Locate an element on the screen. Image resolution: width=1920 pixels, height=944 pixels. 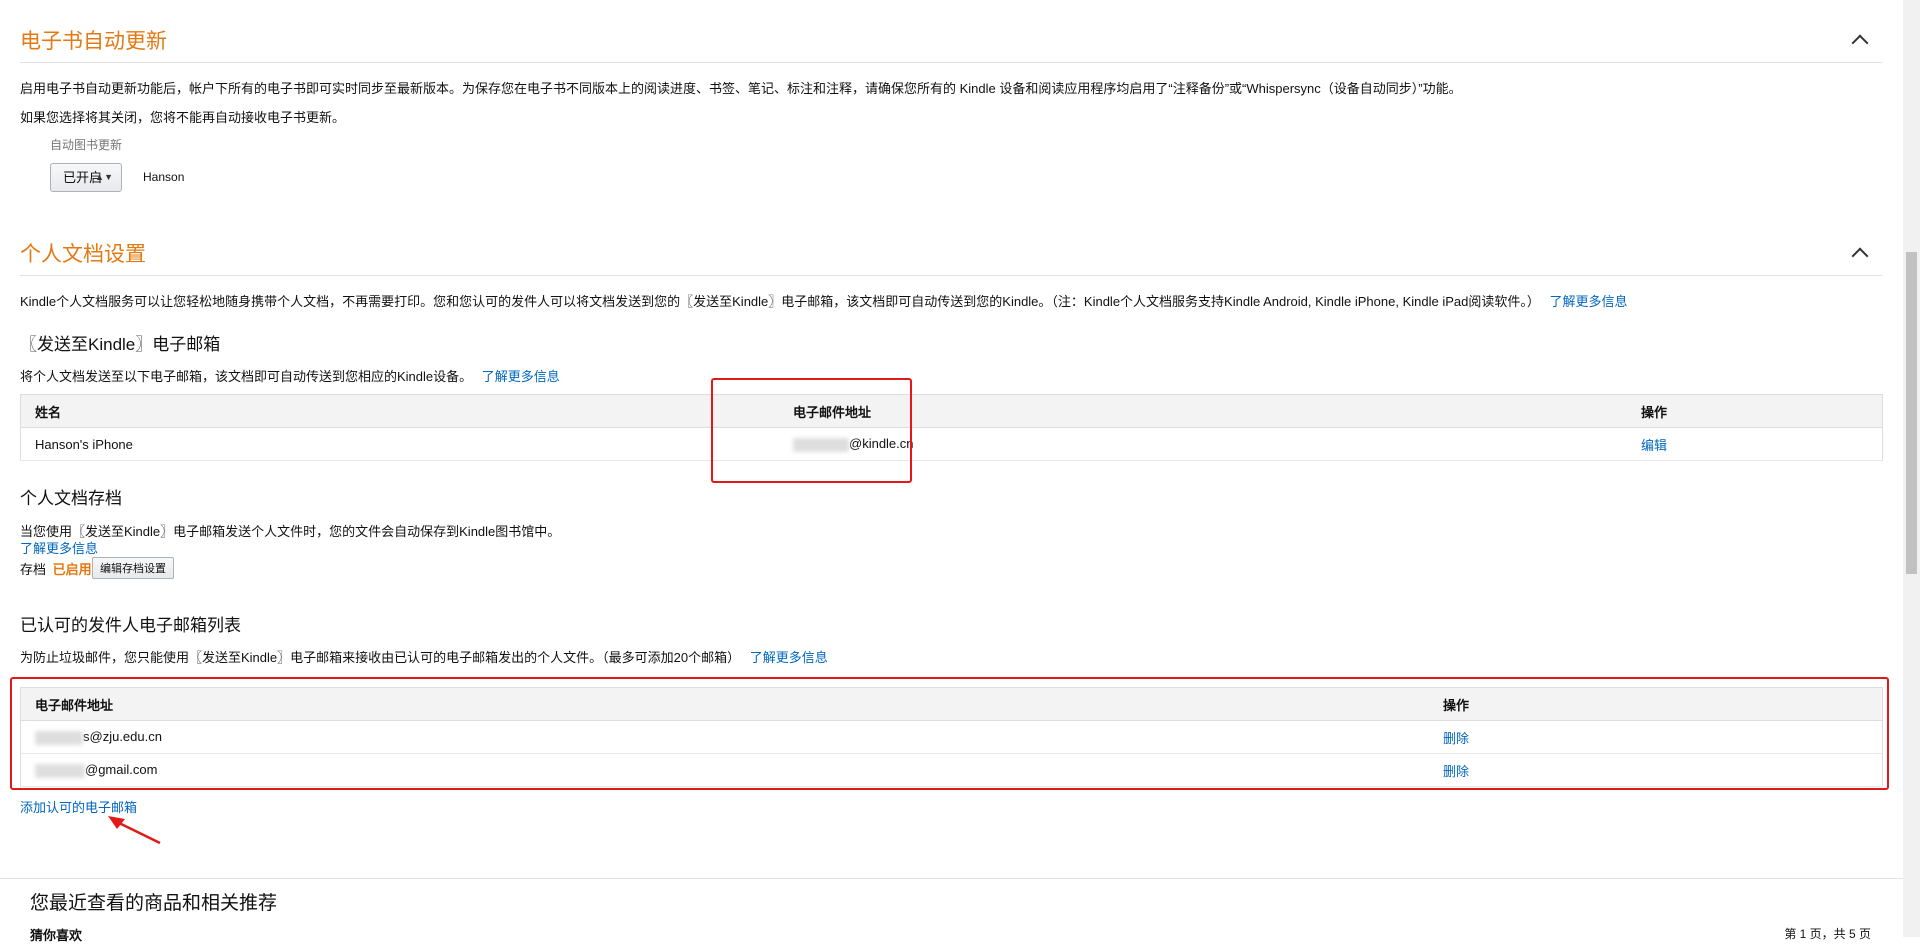
recommendations-title: 您最近查看的商品和相关推荐 is located at coordinates (154, 903).